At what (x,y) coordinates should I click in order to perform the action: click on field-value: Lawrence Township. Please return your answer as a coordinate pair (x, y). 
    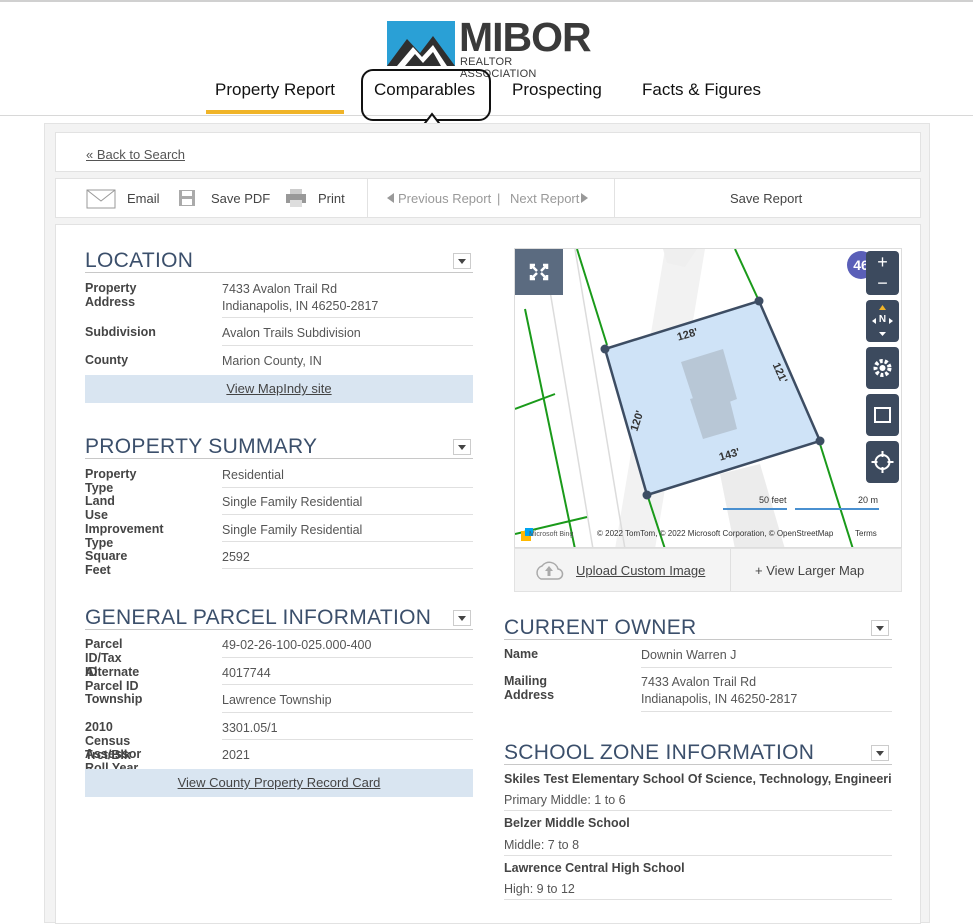
    Looking at the image, I should click on (277, 700).